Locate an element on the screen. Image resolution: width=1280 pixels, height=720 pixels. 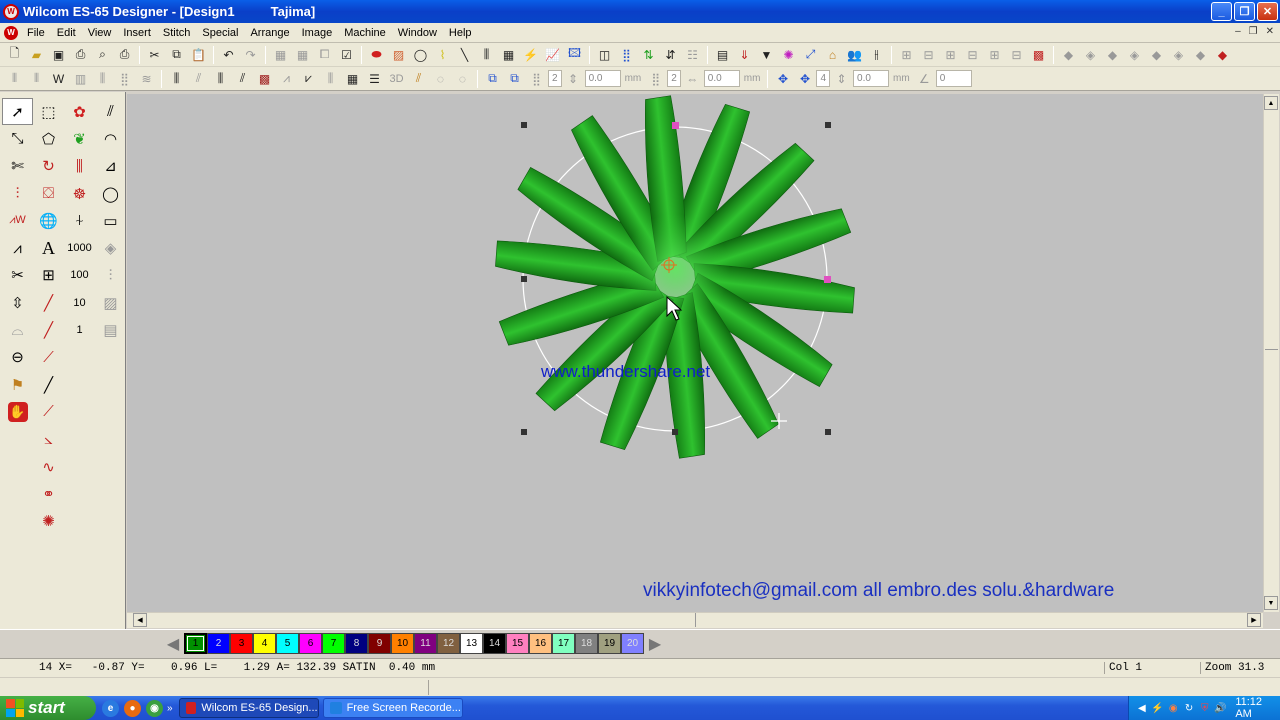
stitch-type-7-icon: ≋ is located at coordinates (146, 79).